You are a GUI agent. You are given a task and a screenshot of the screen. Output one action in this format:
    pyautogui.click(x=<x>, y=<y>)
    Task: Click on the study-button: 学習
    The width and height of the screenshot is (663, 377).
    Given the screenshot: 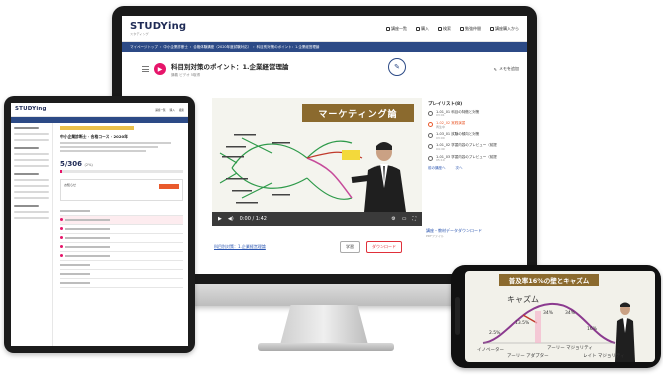 What is the action you would take?
    pyautogui.click(x=350, y=247)
    